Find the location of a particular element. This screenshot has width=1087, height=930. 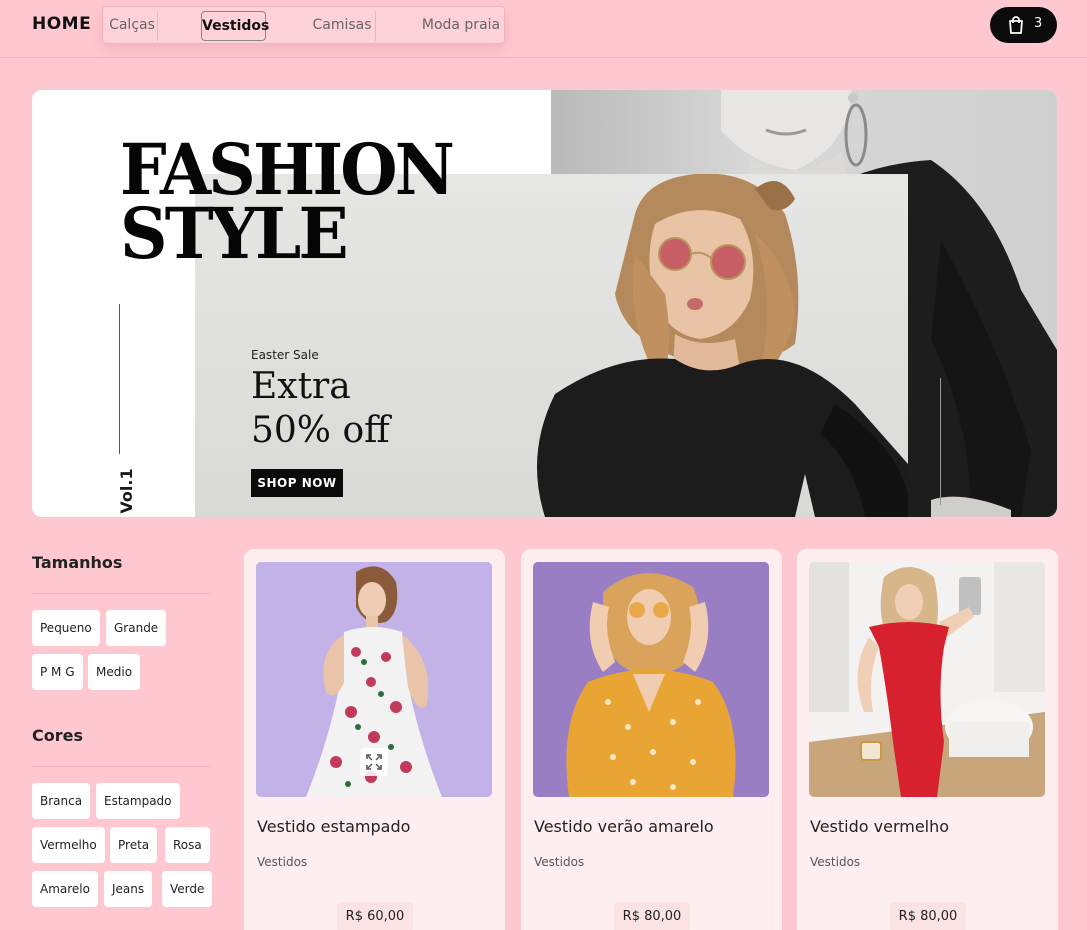

nav-item-vestidos: Vestidos is located at coordinates (235, 26).